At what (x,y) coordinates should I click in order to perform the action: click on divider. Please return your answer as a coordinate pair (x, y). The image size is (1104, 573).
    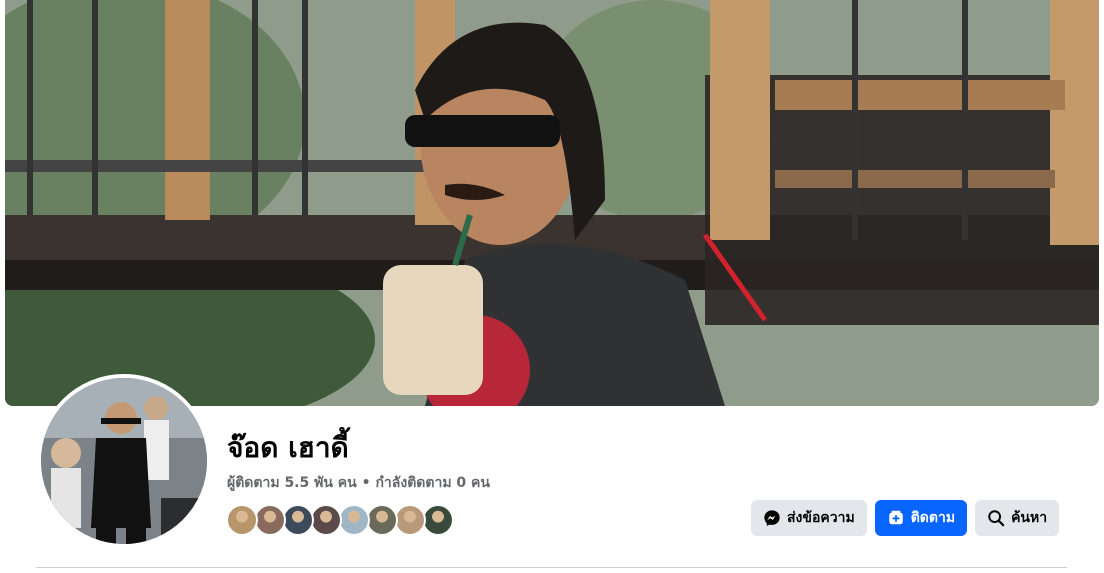
    Looking at the image, I should click on (551, 567).